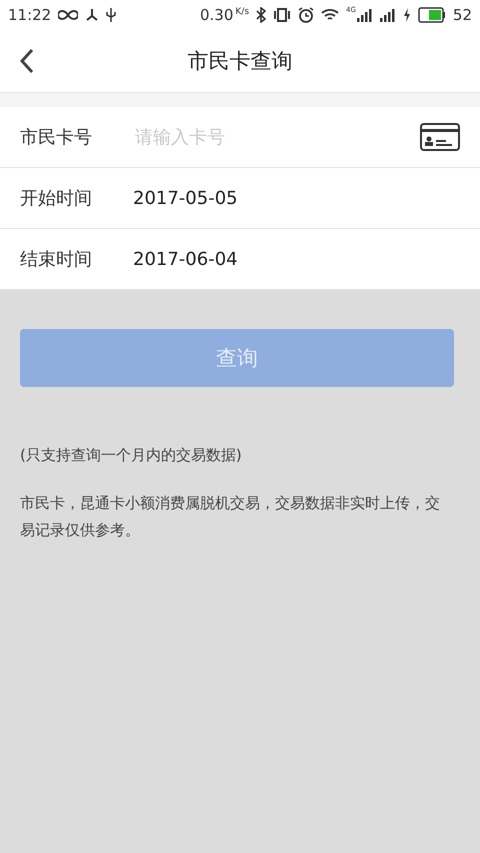 The height and width of the screenshot is (853, 480). Describe the element at coordinates (306, 15) in the screenshot. I see `alarm-icon` at that location.